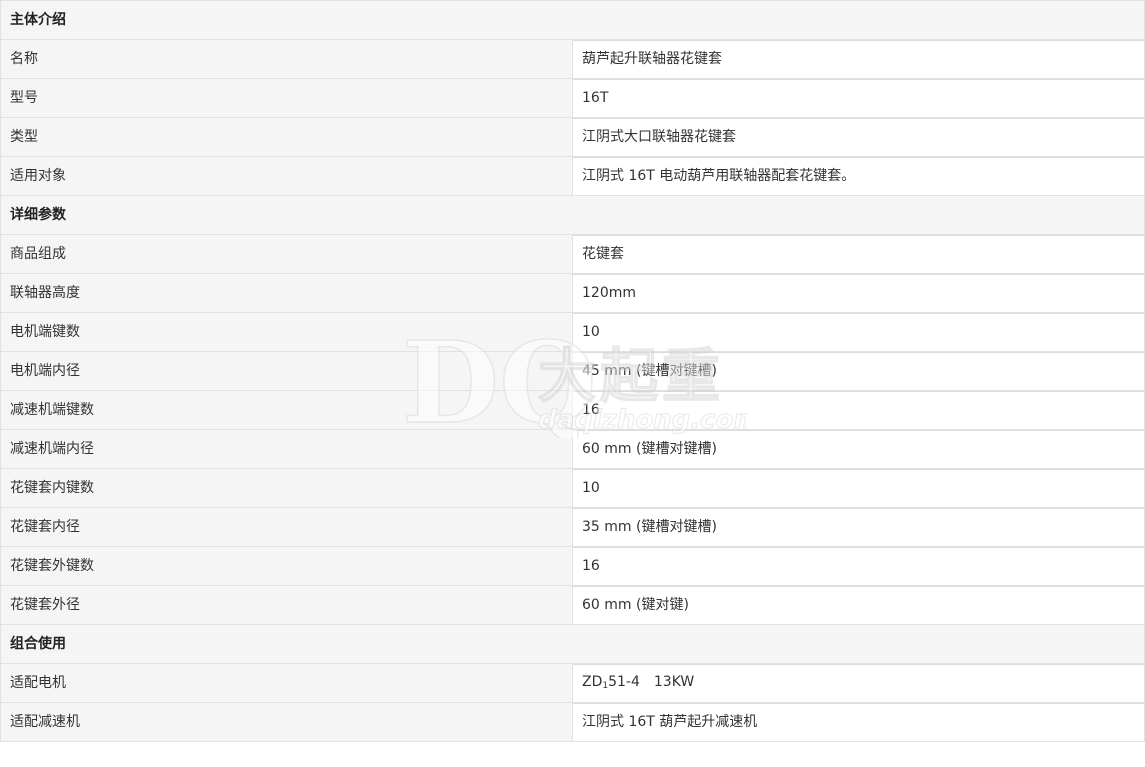 The width and height of the screenshot is (1145, 767). What do you see at coordinates (858, 293) in the screenshot?
I see `row-value: 120mm` at bounding box center [858, 293].